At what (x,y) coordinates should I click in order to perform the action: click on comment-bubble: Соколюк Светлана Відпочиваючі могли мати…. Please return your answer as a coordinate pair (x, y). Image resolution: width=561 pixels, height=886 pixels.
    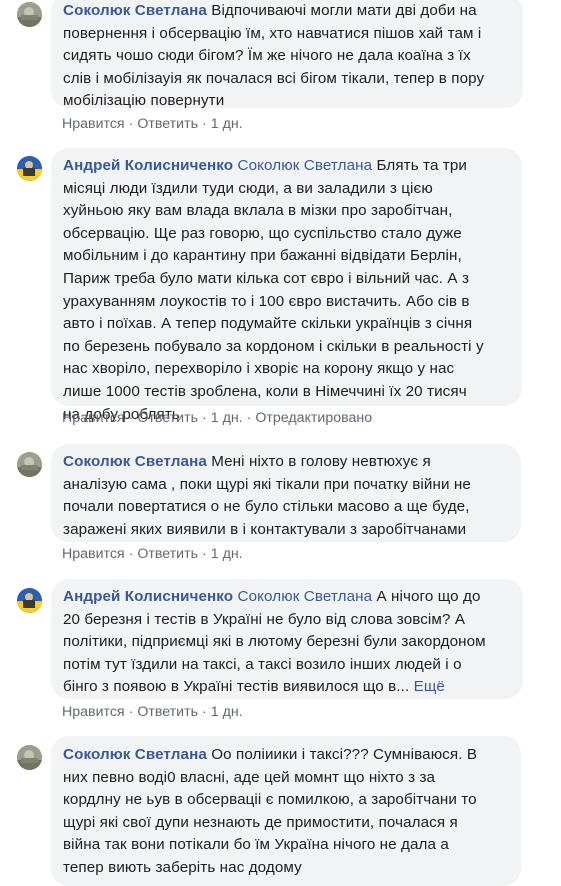
    Looking at the image, I should click on (287, 54).